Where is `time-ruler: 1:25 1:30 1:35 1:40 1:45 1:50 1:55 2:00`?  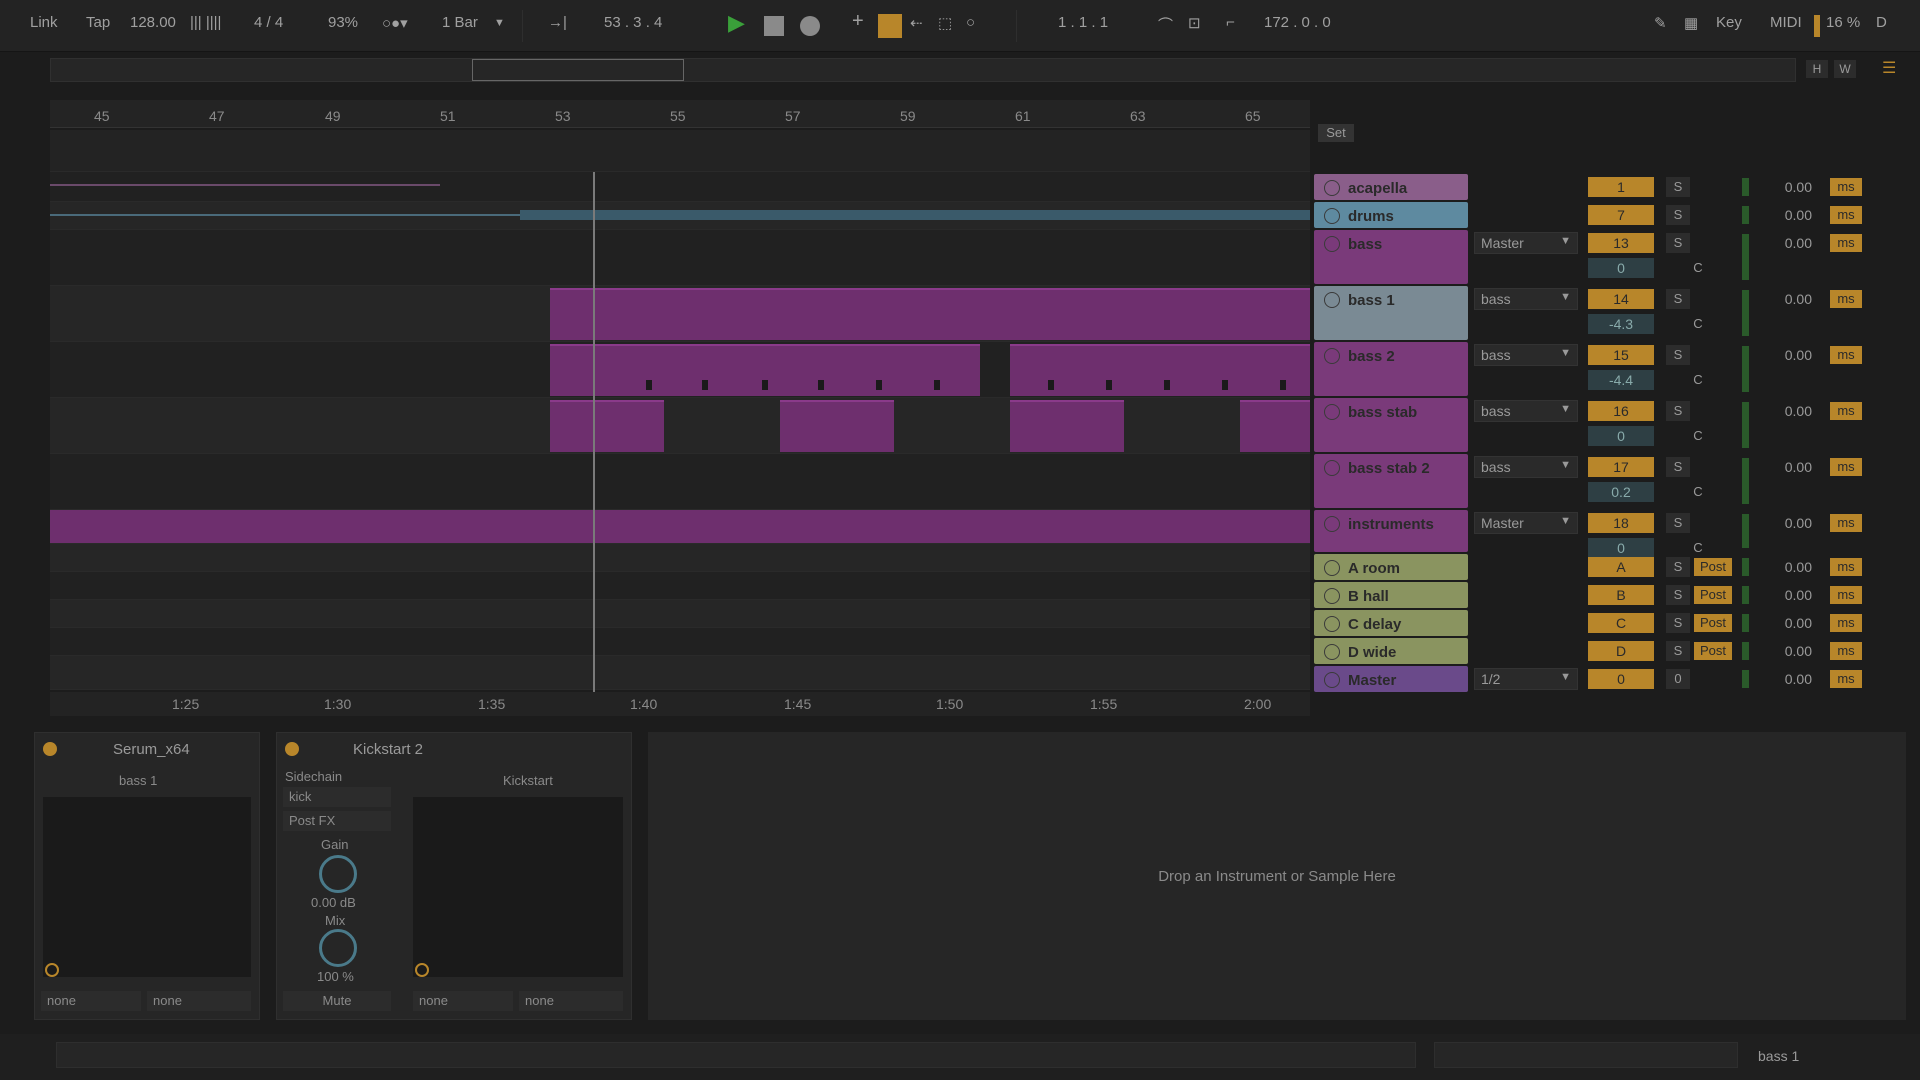 time-ruler: 1:25 1:30 1:35 1:40 1:45 1:50 1:55 2:00 is located at coordinates (680, 704).